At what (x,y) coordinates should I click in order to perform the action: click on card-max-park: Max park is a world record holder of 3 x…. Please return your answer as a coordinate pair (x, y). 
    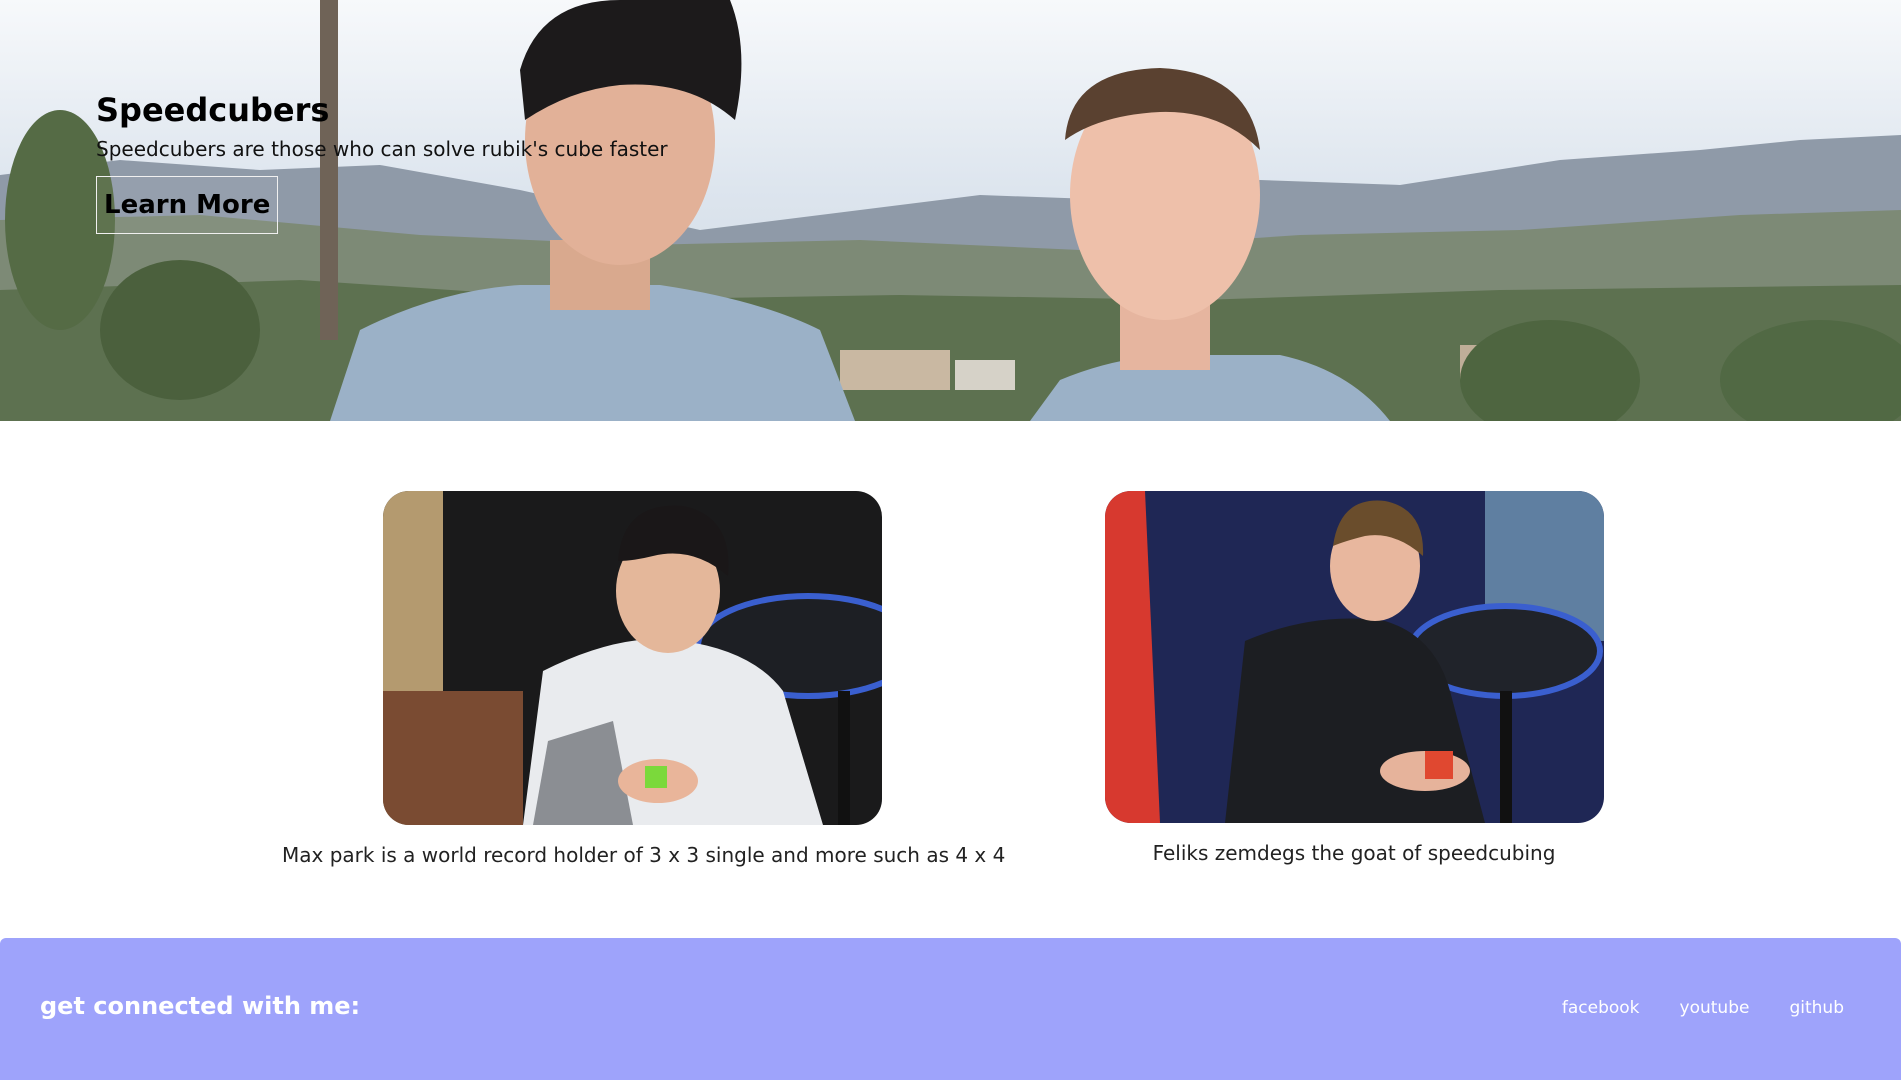
    Looking at the image, I should click on (644, 680).